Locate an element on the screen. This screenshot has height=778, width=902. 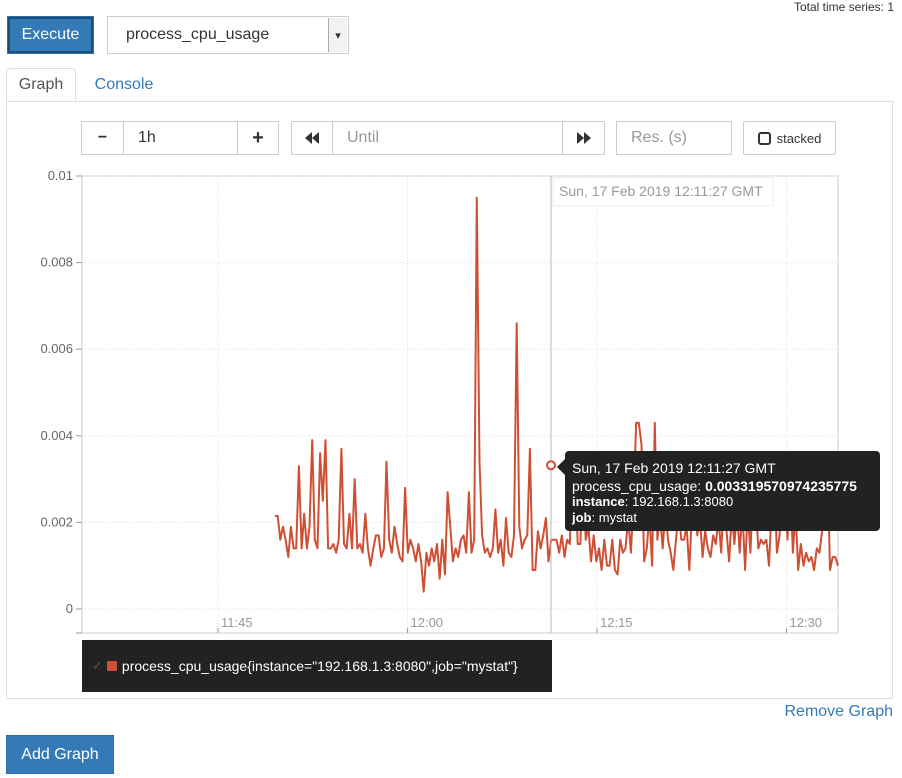
metric-select: process_cpu_usage ▾ is located at coordinates (228, 35).